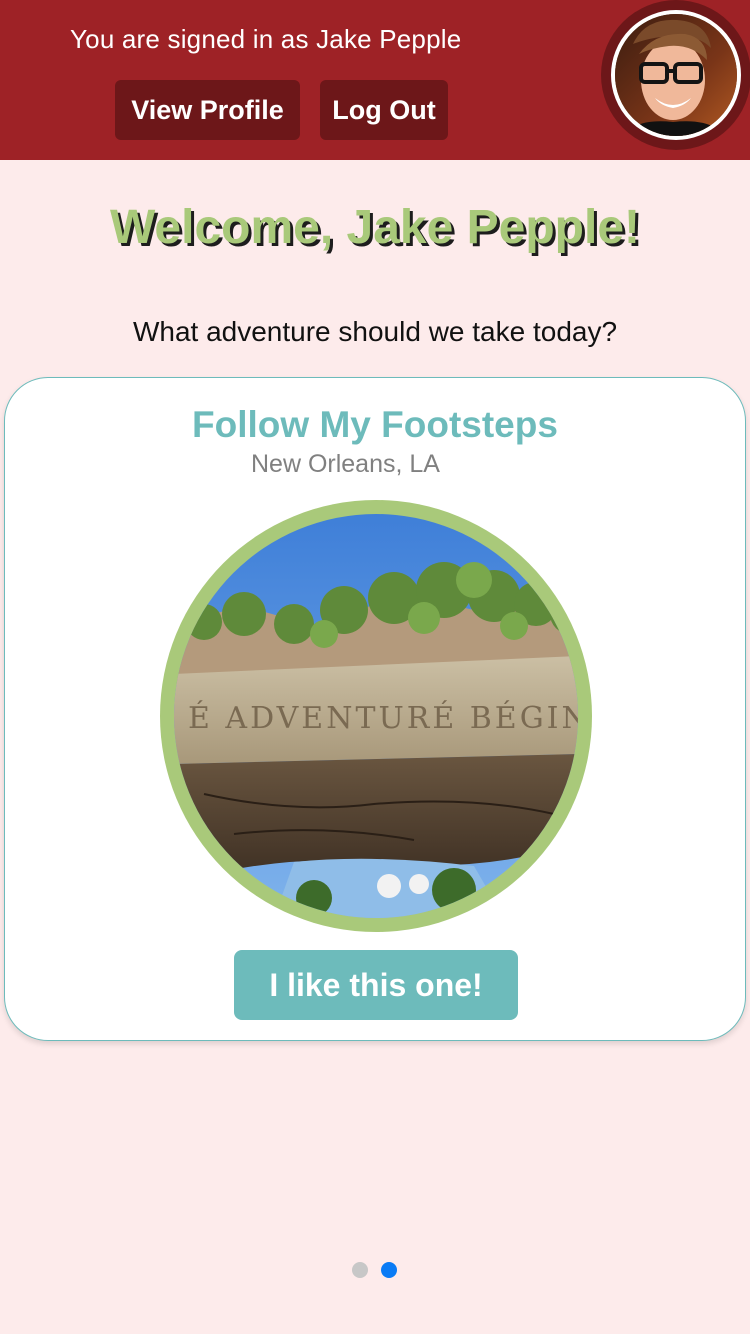 Image resolution: width=750 pixels, height=1334 pixels. I want to click on avatar, so click(676, 75).